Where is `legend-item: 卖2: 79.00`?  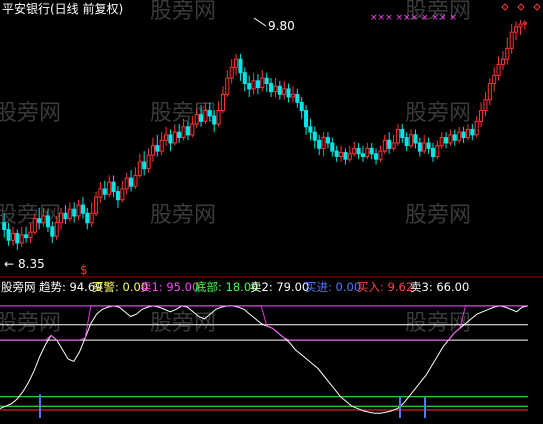 legend-item: 卖2: 79.00 is located at coordinates (279, 287).